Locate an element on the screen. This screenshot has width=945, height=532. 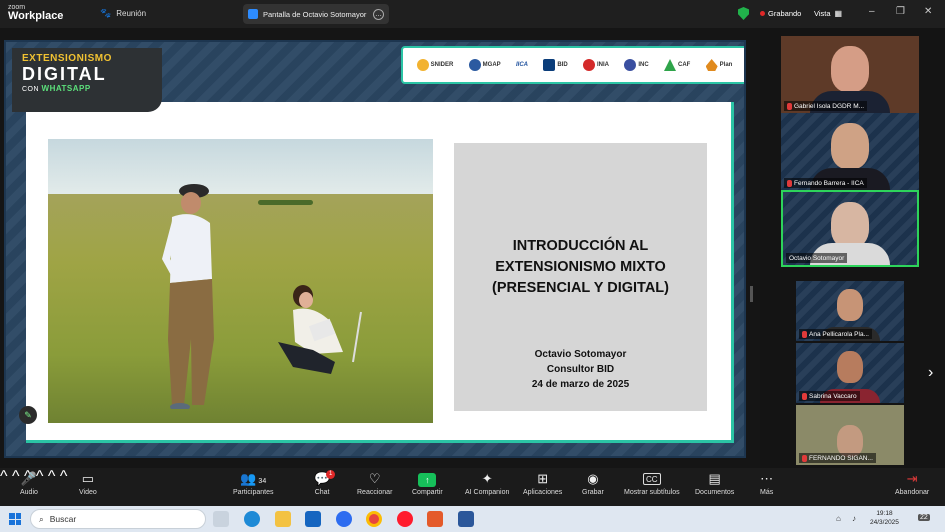
maximize-icon: ❐ is located at coordinates (900, 11).